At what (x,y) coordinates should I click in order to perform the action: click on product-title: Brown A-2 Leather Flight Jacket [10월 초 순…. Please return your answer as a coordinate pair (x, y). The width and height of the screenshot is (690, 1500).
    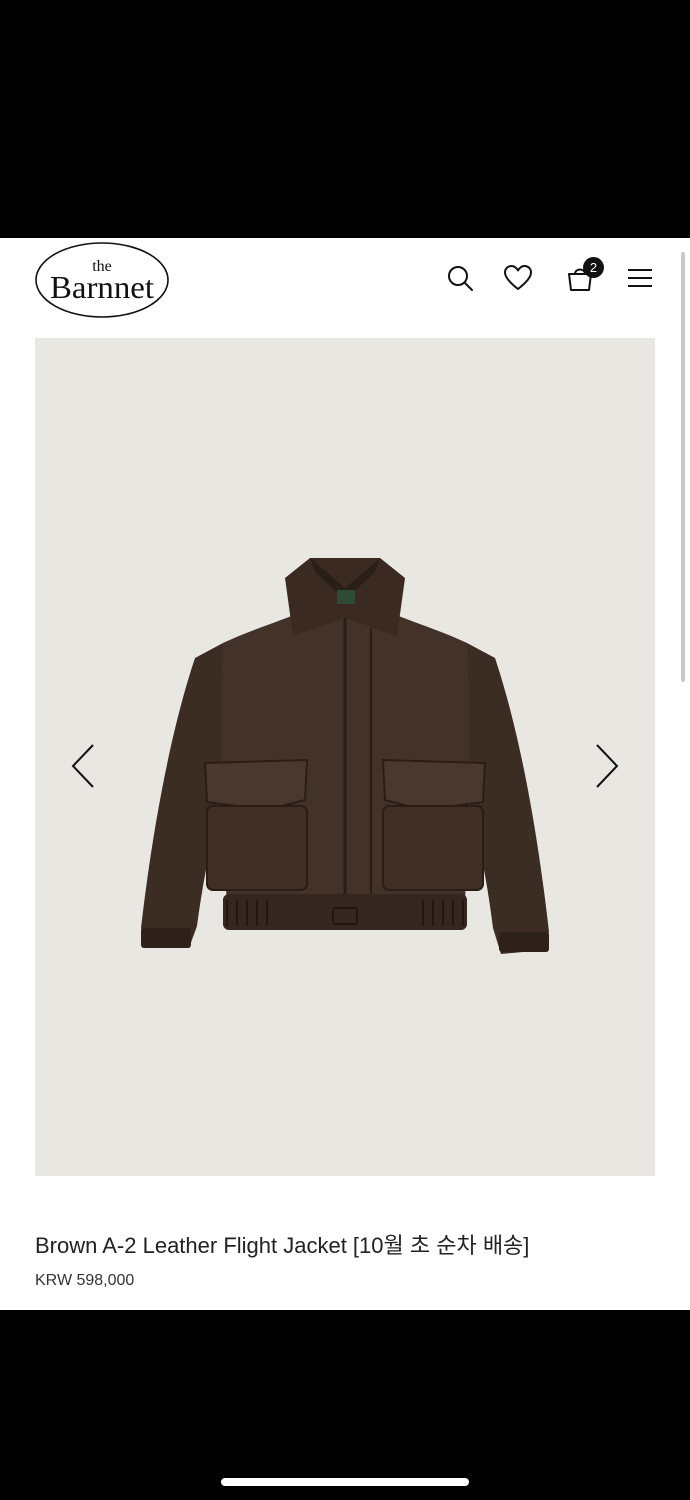
    Looking at the image, I should click on (282, 1245).